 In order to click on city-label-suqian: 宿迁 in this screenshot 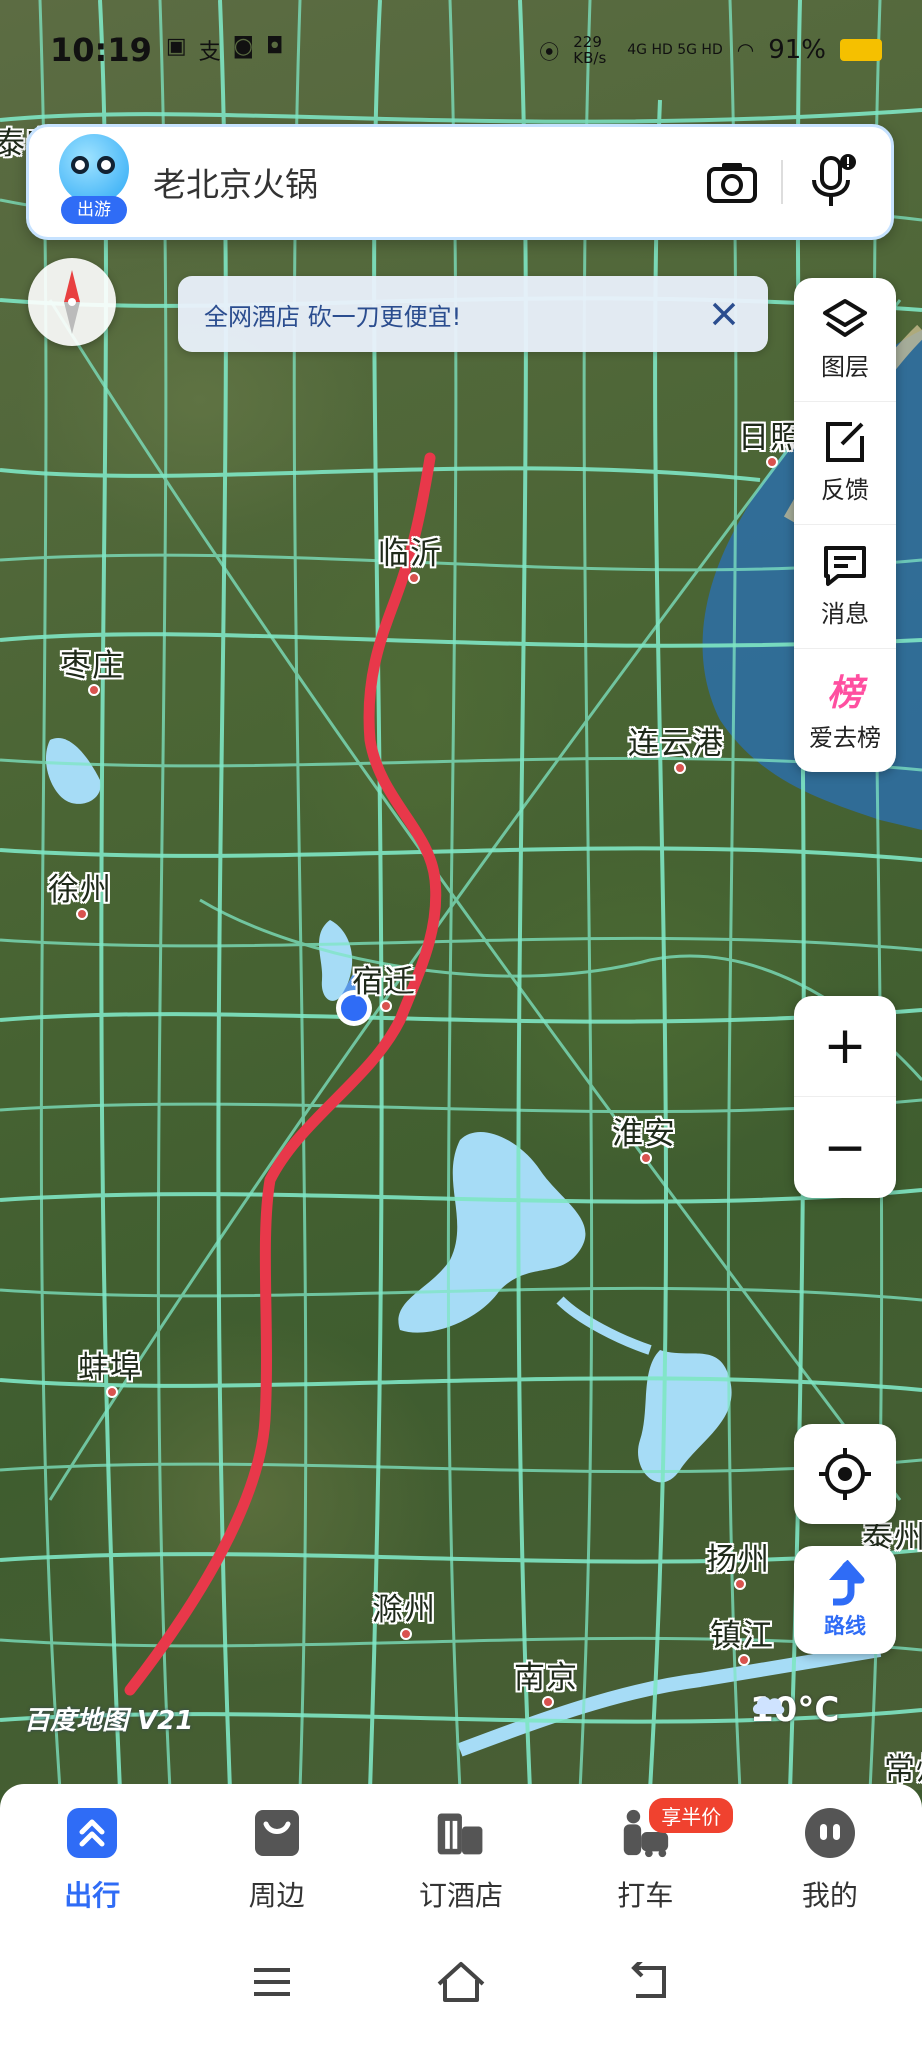, I will do `click(384, 982)`.